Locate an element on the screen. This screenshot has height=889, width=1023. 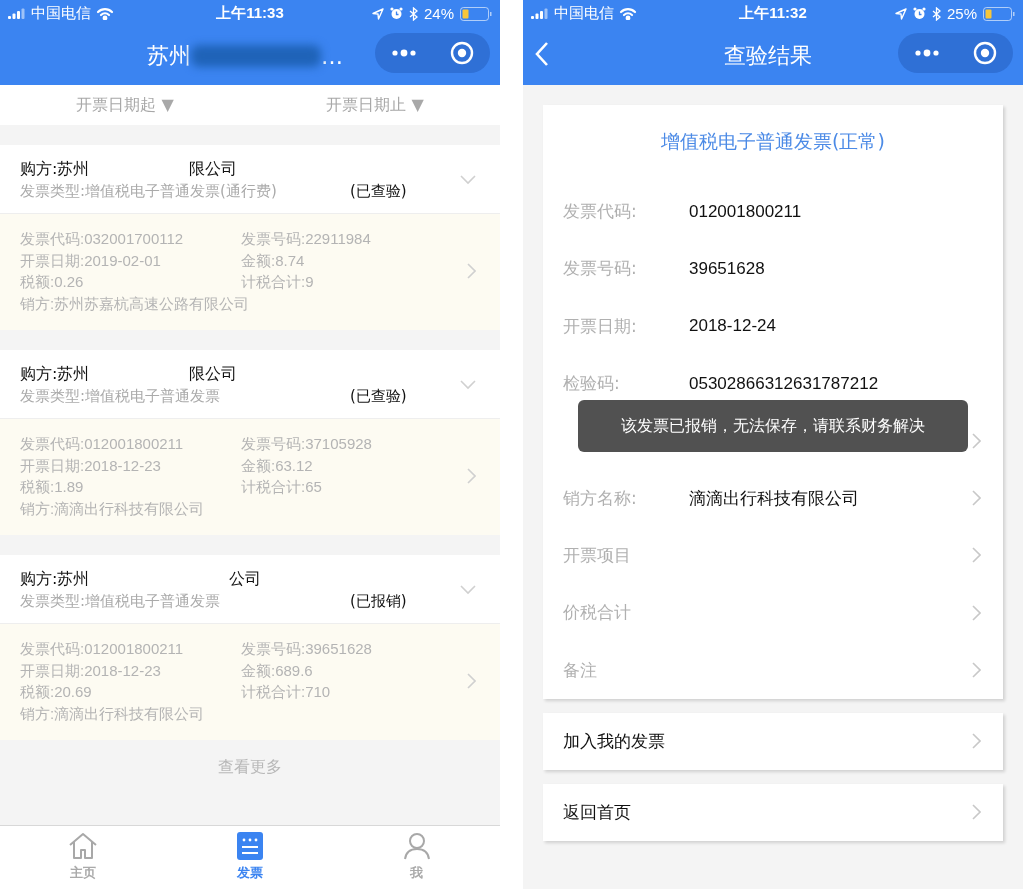
field-label: 价税合计 is located at coordinates (597, 612).